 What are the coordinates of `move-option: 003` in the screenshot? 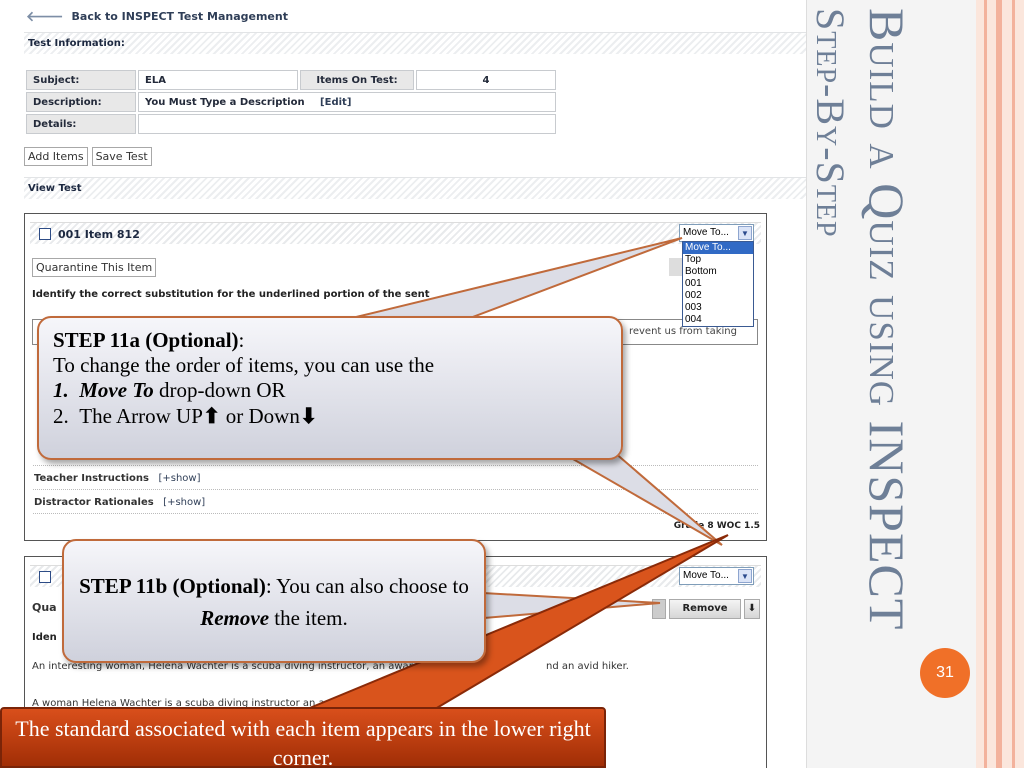 It's located at (718, 308).